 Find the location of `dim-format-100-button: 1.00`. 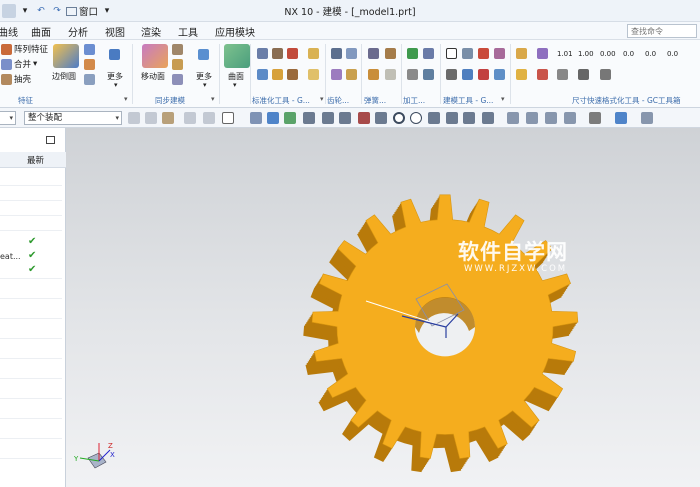

dim-format-100-button: 1.00 is located at coordinates (586, 54).